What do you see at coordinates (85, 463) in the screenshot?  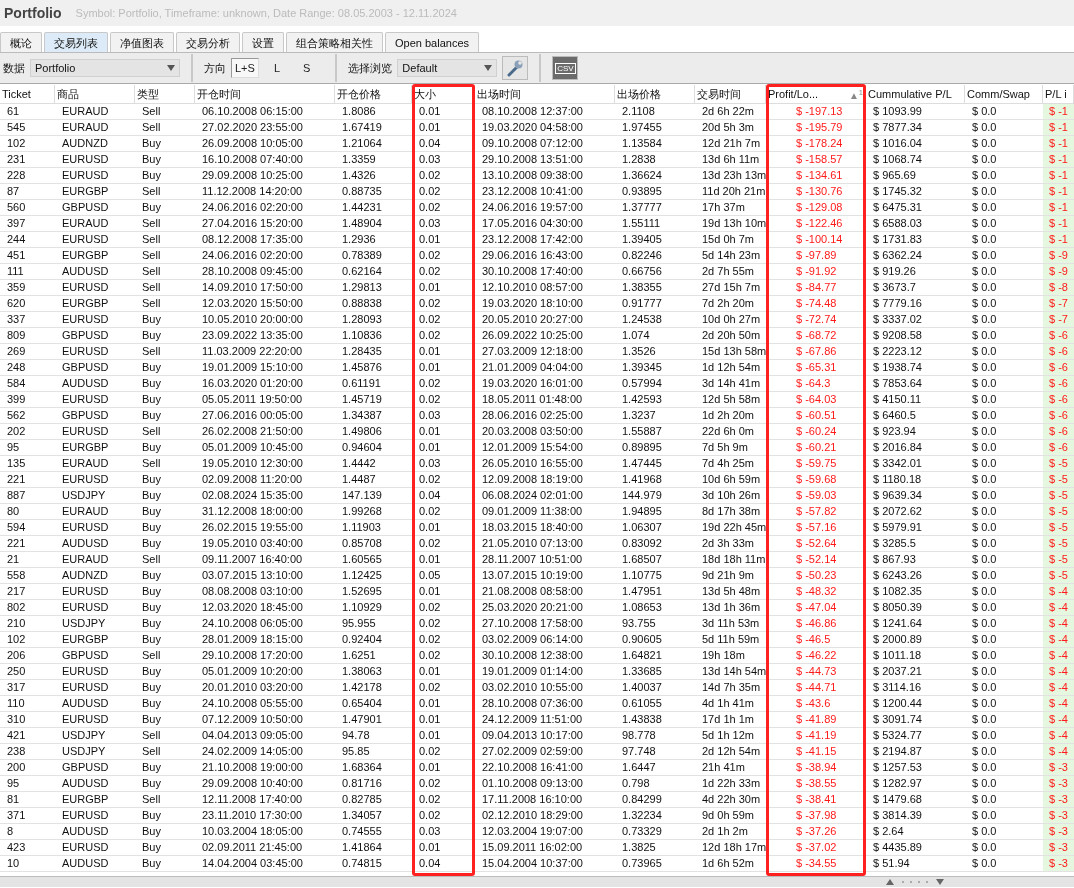 I see `table-cell-text: EURAUD` at bounding box center [85, 463].